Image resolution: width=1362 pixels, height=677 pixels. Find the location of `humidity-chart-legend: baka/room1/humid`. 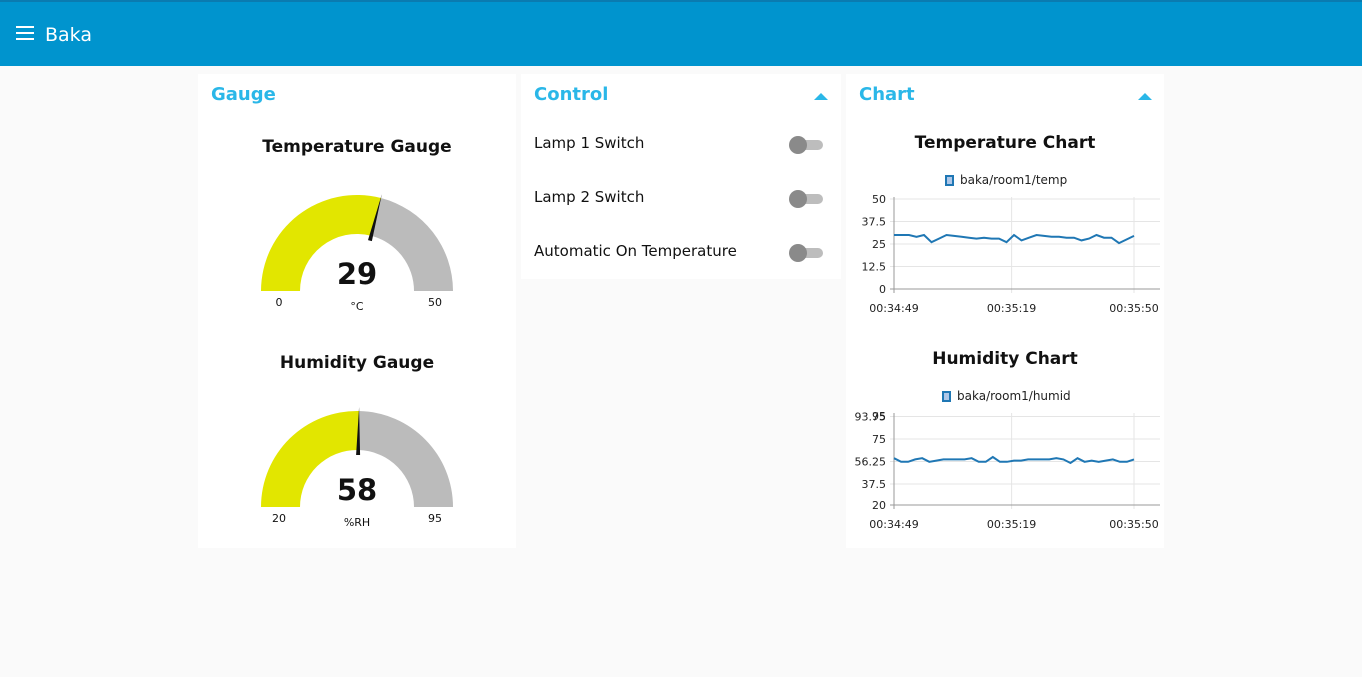

humidity-chart-legend: baka/room1/humid is located at coordinates (1006, 396).